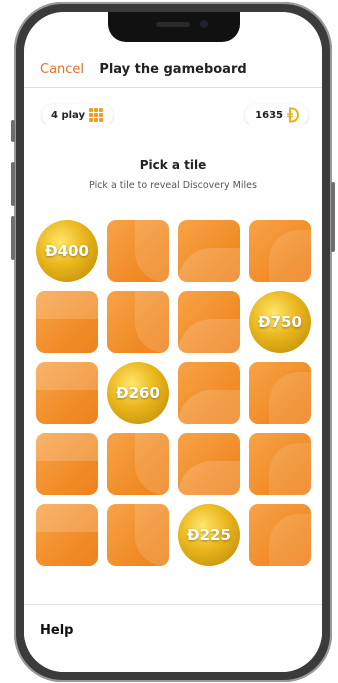  I want to click on notch, so click(174, 27).